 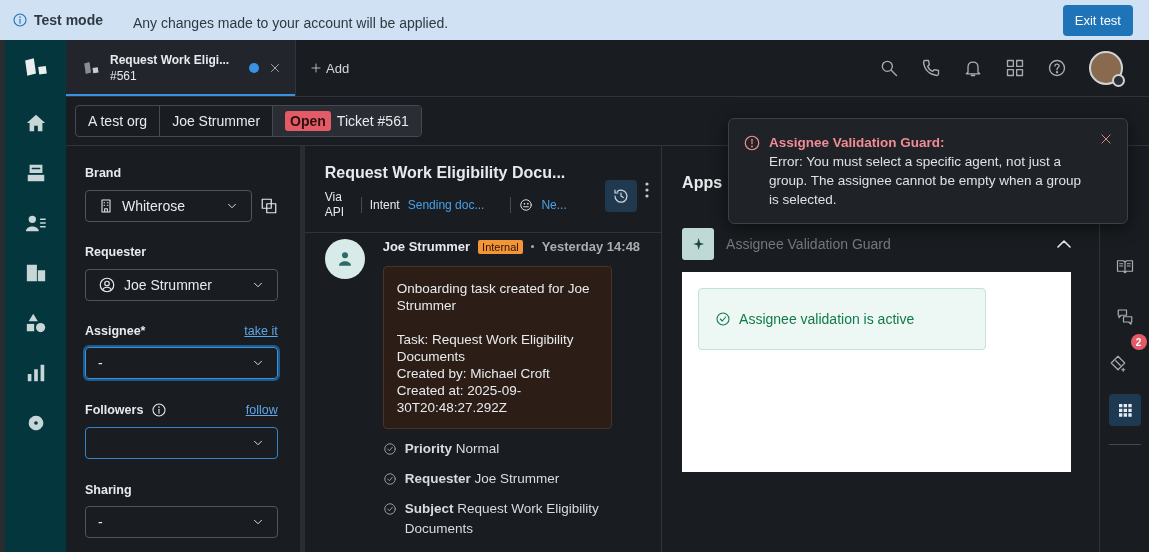 What do you see at coordinates (291, 22) in the screenshot?
I see `banner-message: Any changes made to your account will be applied.` at bounding box center [291, 22].